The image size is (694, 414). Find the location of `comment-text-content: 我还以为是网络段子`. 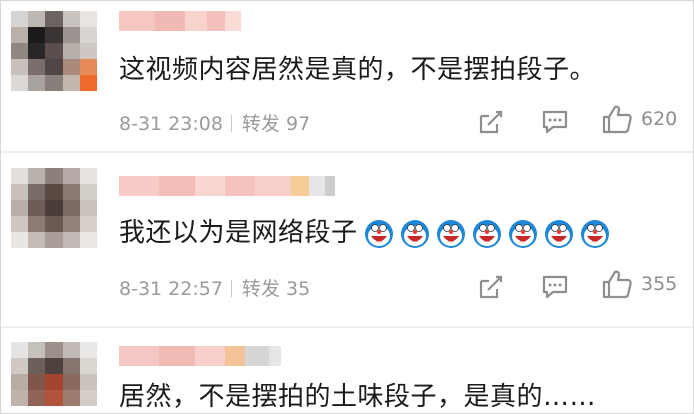

comment-text-content: 我还以为是网络段子 is located at coordinates (238, 233).